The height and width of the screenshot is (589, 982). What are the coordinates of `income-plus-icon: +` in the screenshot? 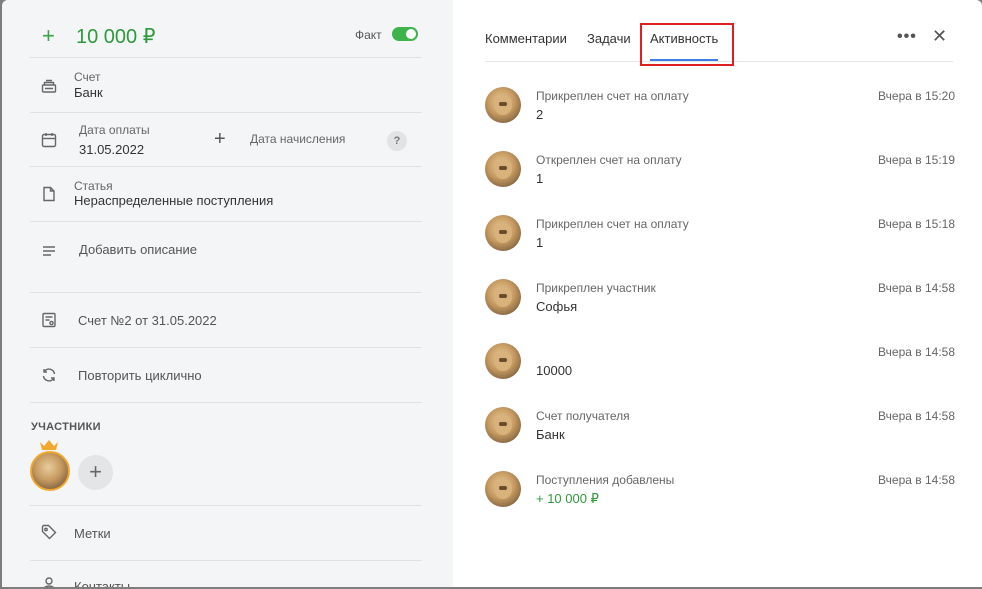 It's located at (48, 35).